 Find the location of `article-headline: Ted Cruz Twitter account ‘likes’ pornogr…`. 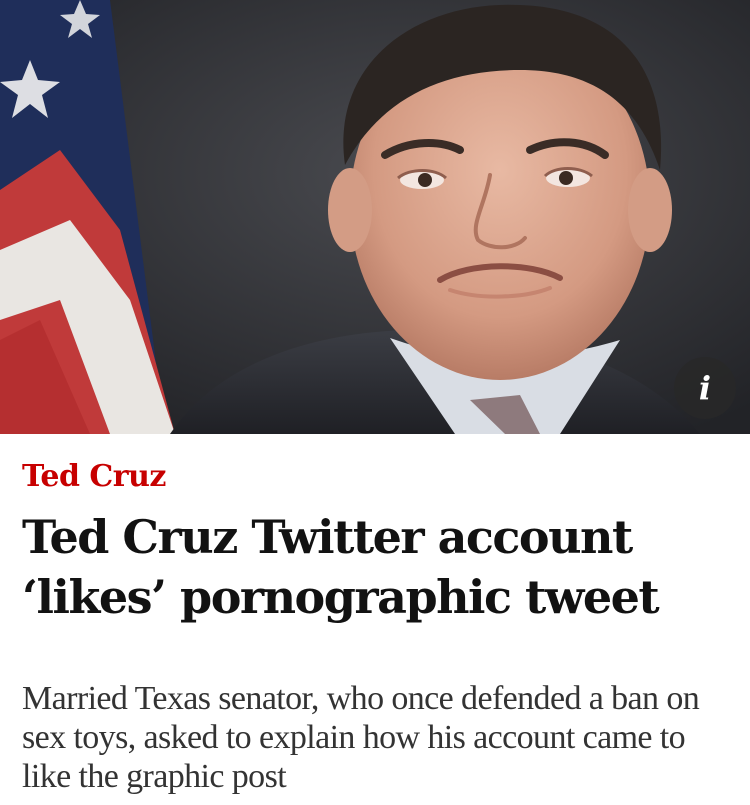

article-headline: Ted Cruz Twitter account ‘likes’ pornogr… is located at coordinates (341, 567).